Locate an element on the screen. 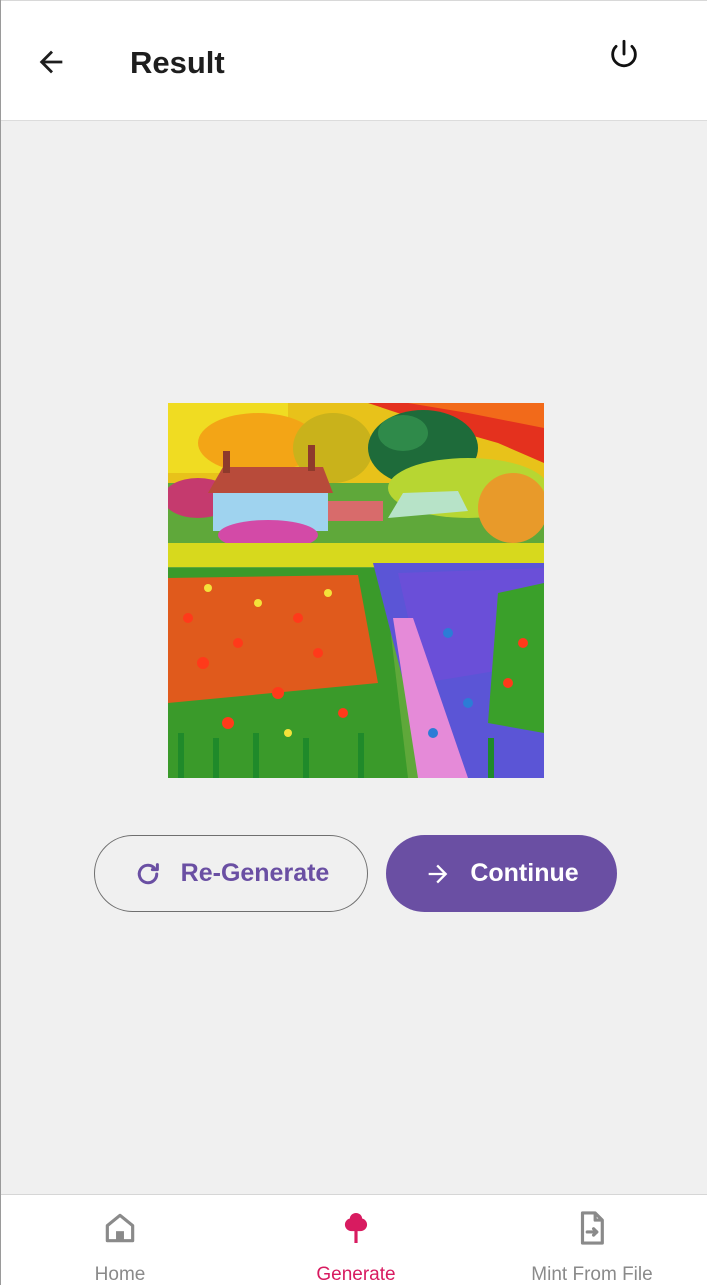 Image resolution: width=707 pixels, height=1285 pixels. regenerate-button: Re-Generate is located at coordinates (231, 873).